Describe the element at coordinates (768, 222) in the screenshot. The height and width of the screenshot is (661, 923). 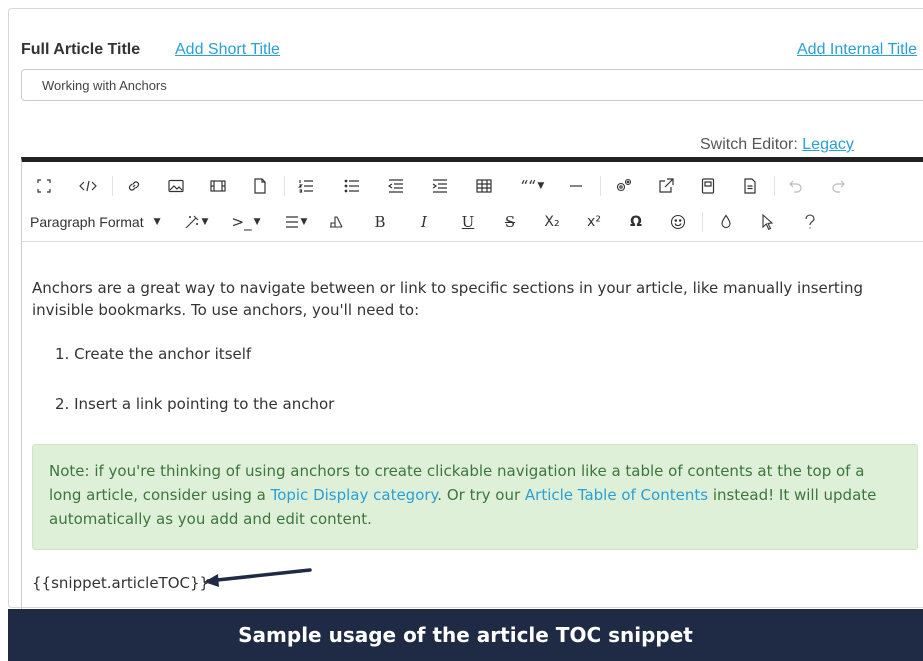
I see `cursor-icon` at that location.